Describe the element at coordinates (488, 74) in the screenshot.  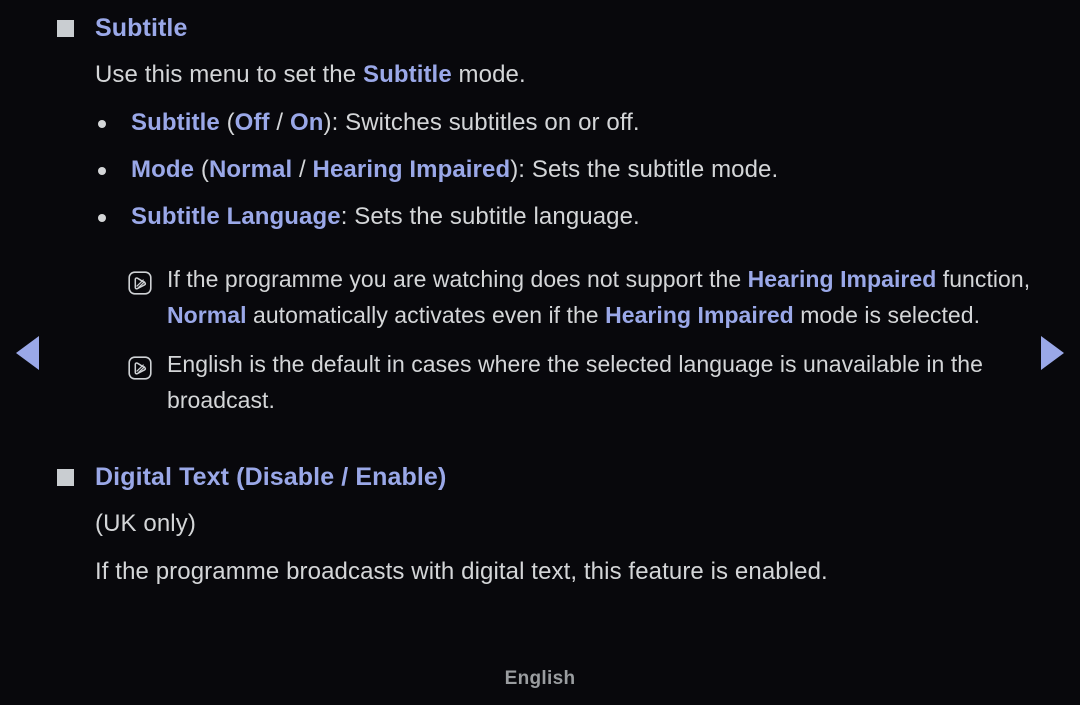
I see `intro-text-after: mode.` at that location.